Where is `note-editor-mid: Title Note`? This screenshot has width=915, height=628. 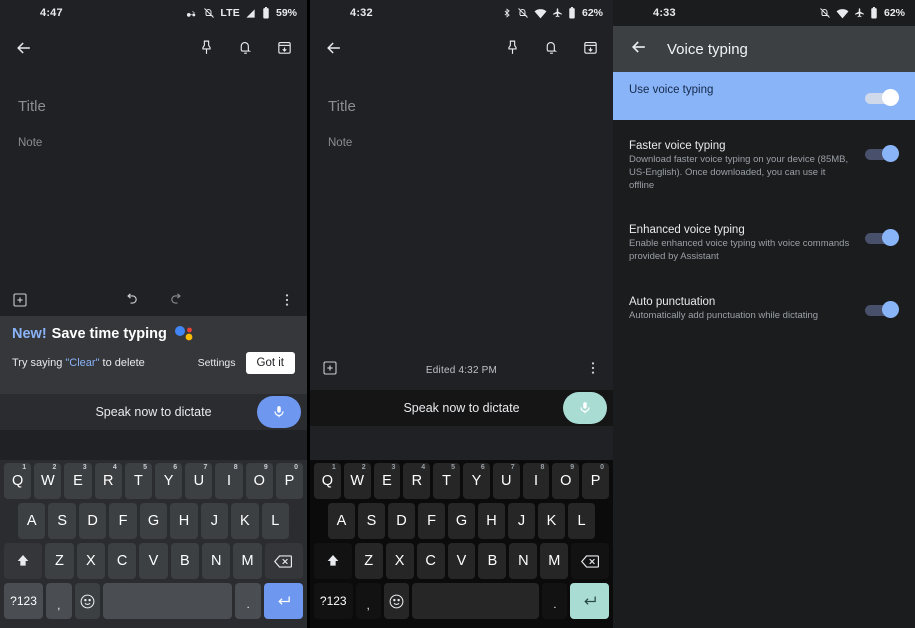
note-editor-mid: Title Note is located at coordinates (461, 111).